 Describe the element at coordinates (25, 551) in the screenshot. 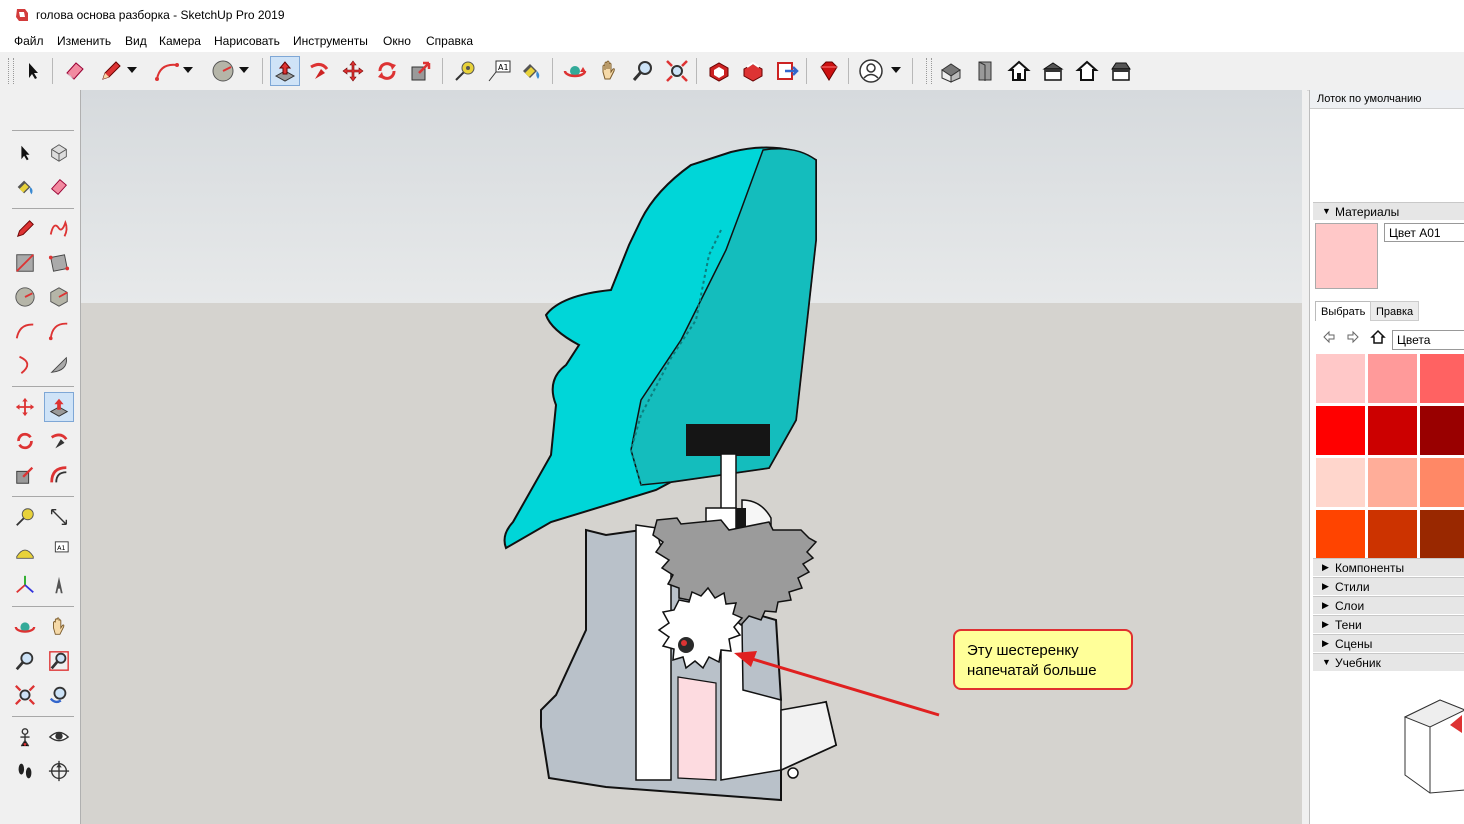

I see `protractor-icon` at that location.